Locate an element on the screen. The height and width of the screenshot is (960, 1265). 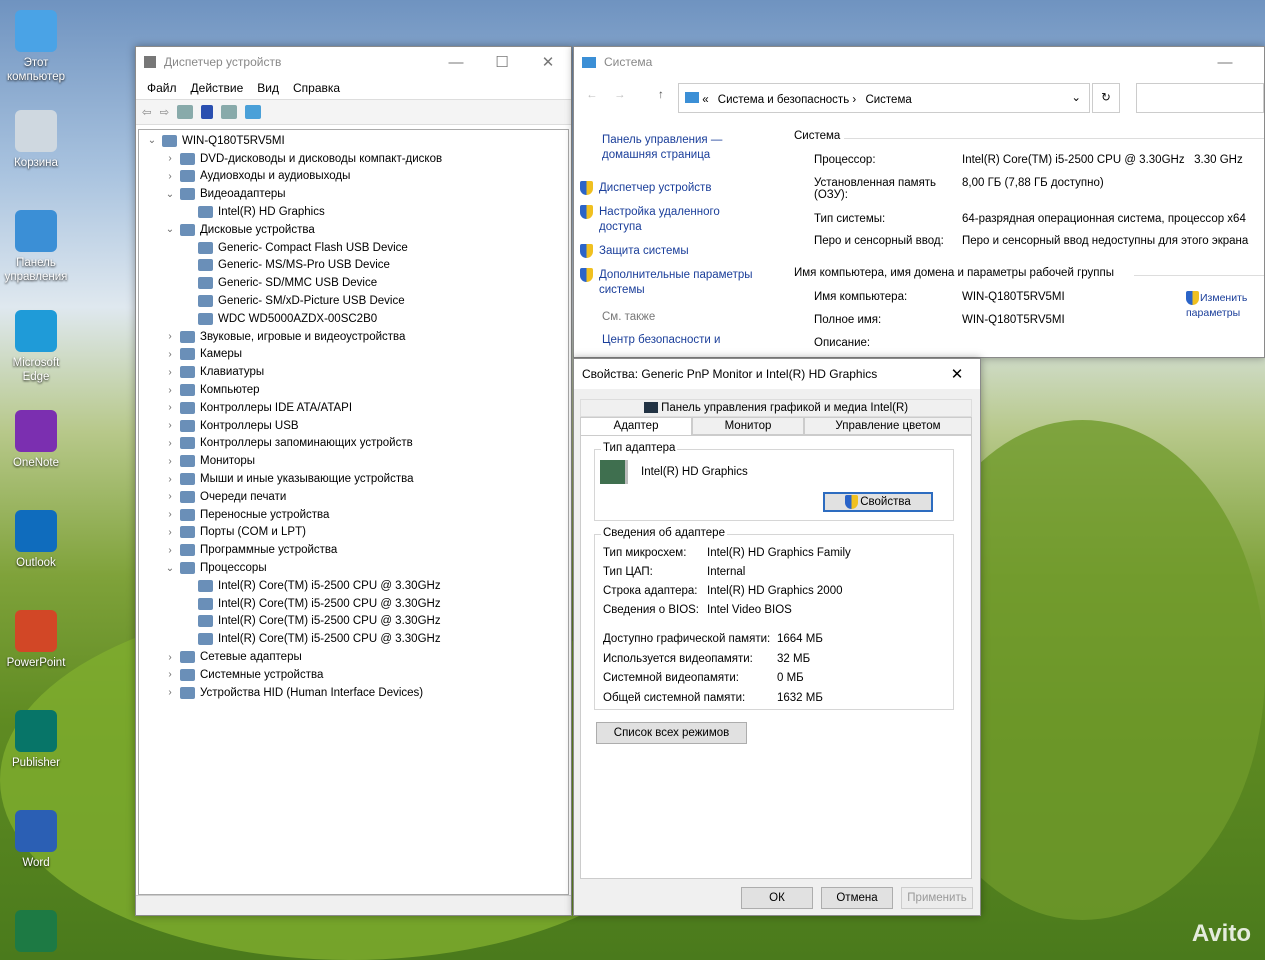
advanced-settings-link: Дополнительные параметры системы is located at coordinates (680, 283).